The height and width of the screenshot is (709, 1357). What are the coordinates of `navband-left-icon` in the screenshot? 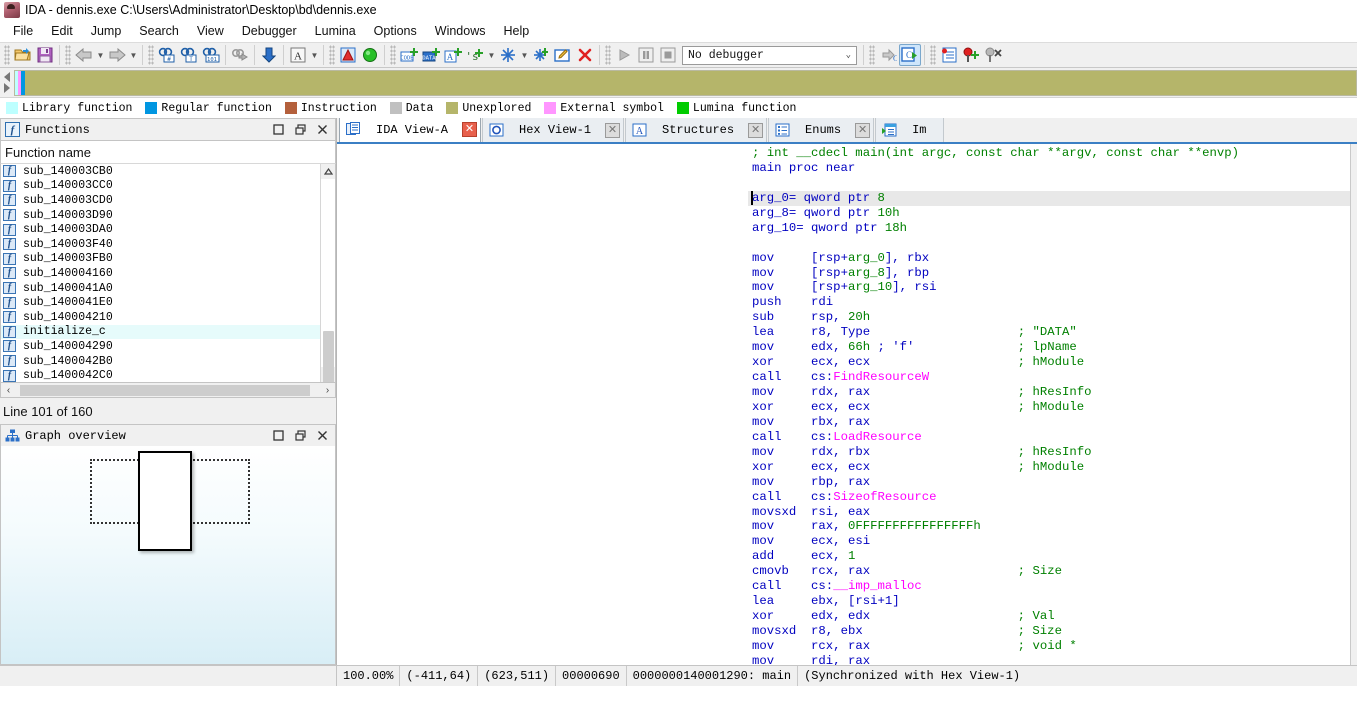 It's located at (7, 77).